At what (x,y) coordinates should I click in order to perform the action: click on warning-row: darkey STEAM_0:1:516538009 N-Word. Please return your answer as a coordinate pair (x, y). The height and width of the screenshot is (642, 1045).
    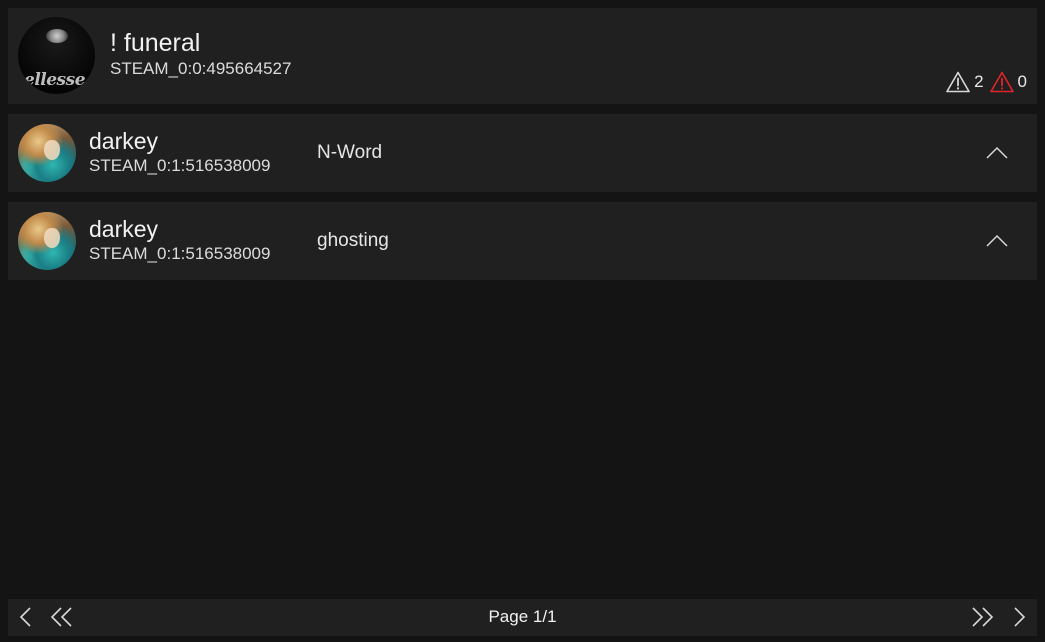
    Looking at the image, I should click on (522, 153).